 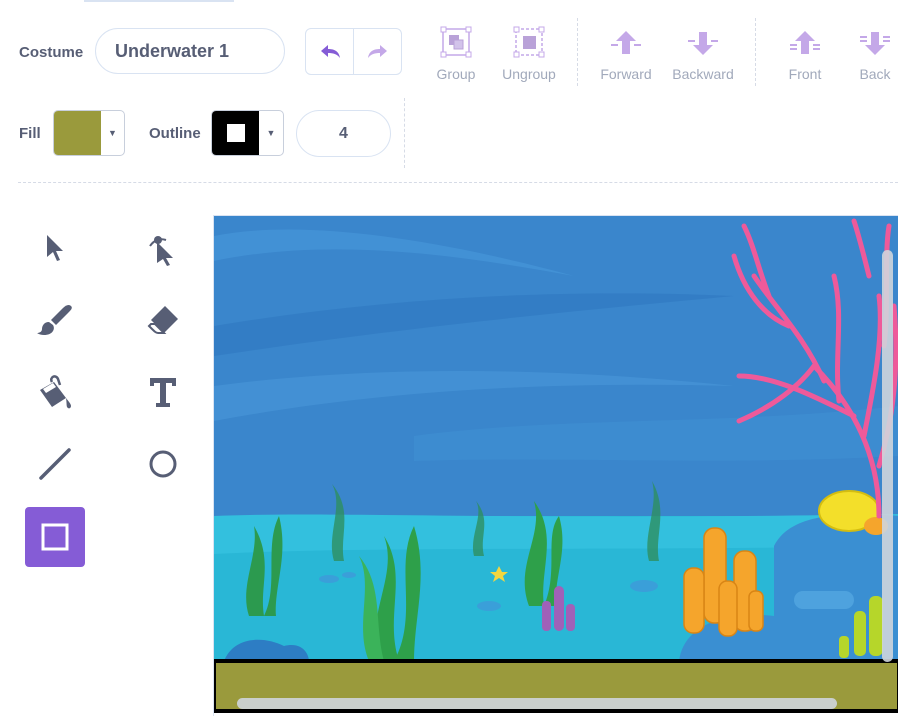 I want to click on arrow-cursor-icon, so click(x=55, y=248).